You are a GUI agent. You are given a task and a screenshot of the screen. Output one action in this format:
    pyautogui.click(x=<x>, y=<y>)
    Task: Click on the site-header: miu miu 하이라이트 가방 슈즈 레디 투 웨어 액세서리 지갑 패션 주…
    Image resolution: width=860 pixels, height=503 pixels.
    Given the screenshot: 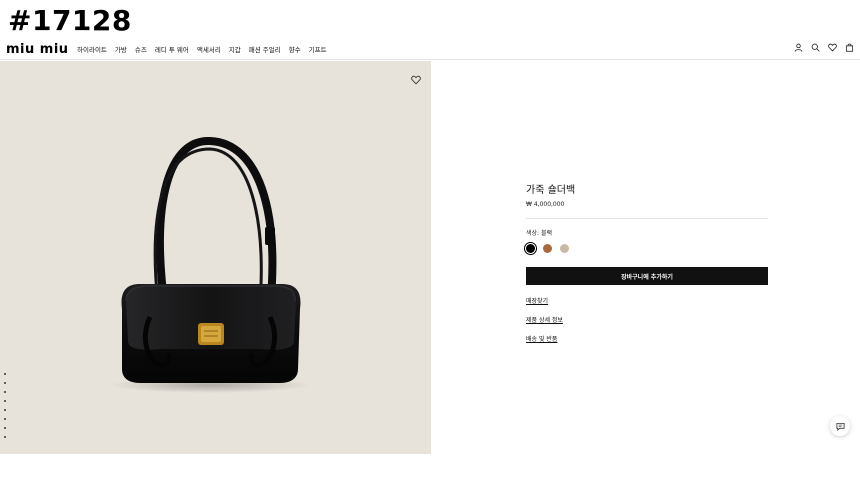 What is the action you would take?
    pyautogui.click(x=430, y=50)
    